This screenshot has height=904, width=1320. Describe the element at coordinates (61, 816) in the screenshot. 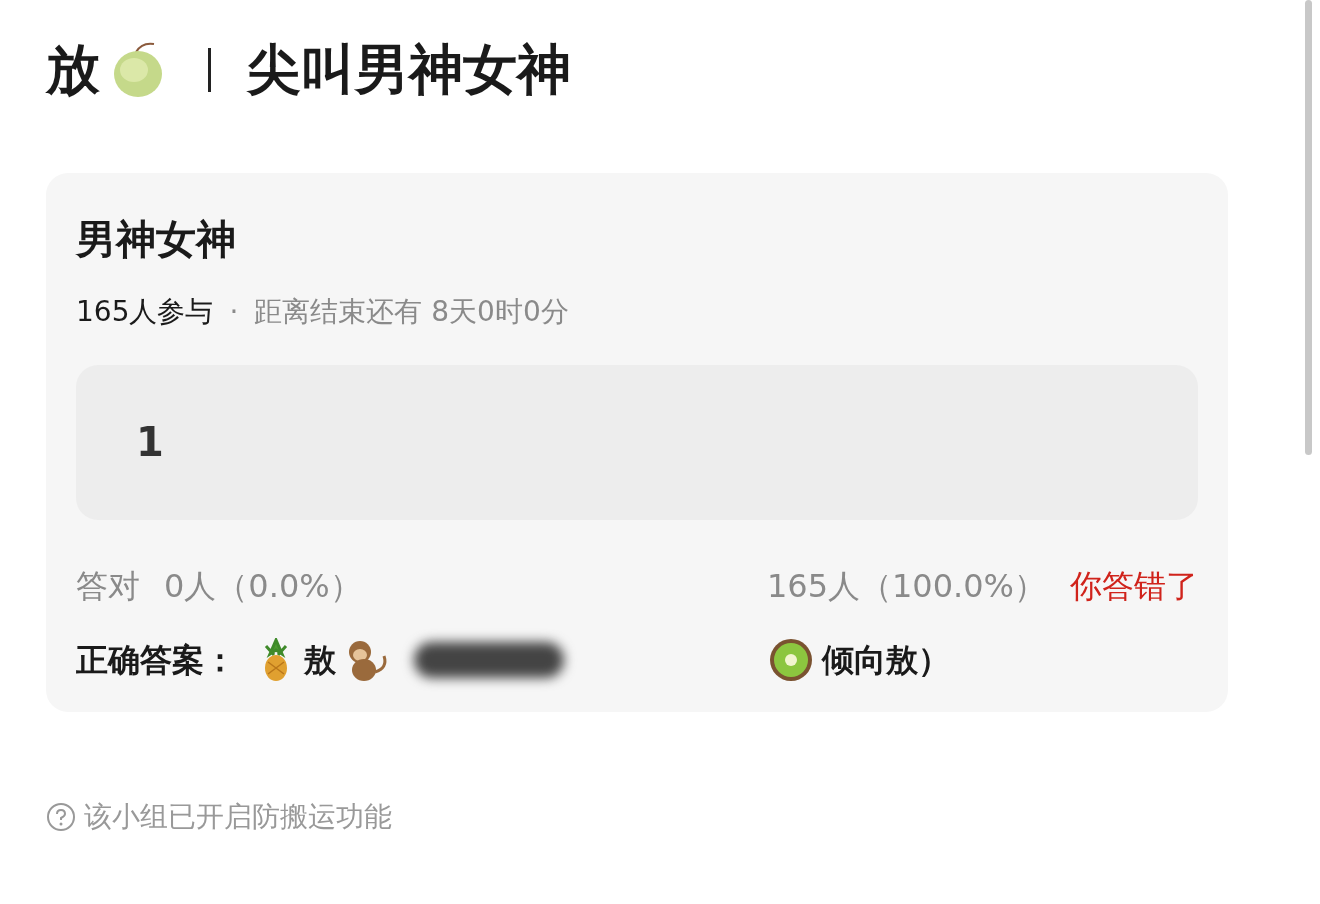

I see `help-icon` at that location.